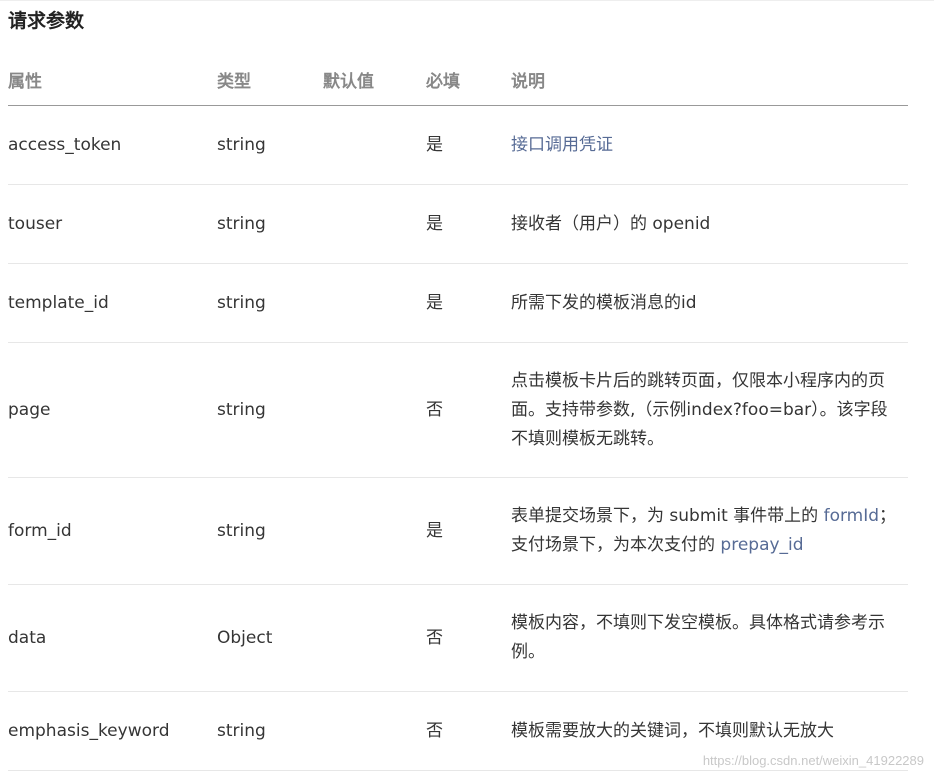  I want to click on top-divider, so click(467, 0).